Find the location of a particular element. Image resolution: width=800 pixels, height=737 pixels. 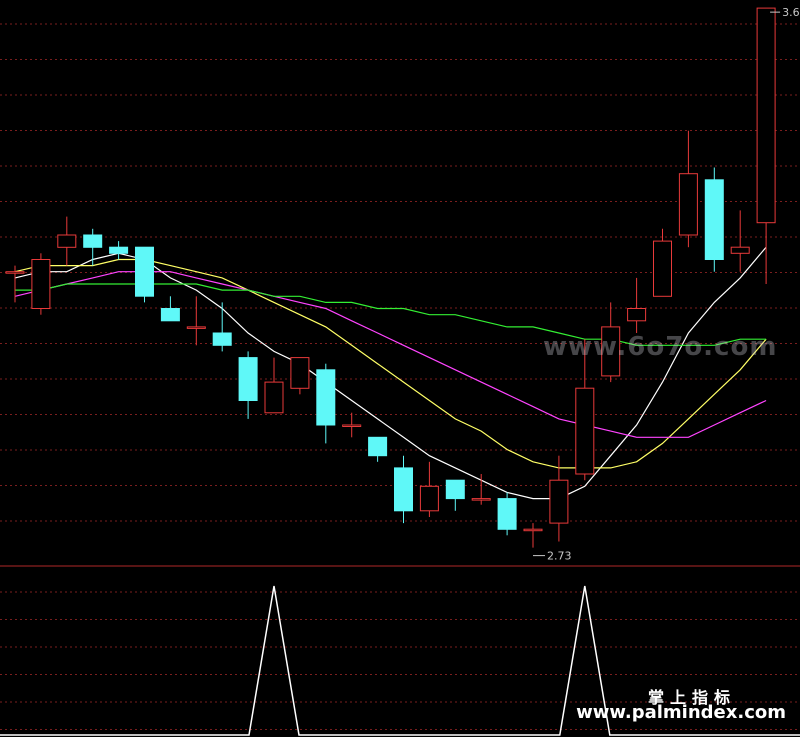

high-price-label: 3.61 is located at coordinates (791, 12).